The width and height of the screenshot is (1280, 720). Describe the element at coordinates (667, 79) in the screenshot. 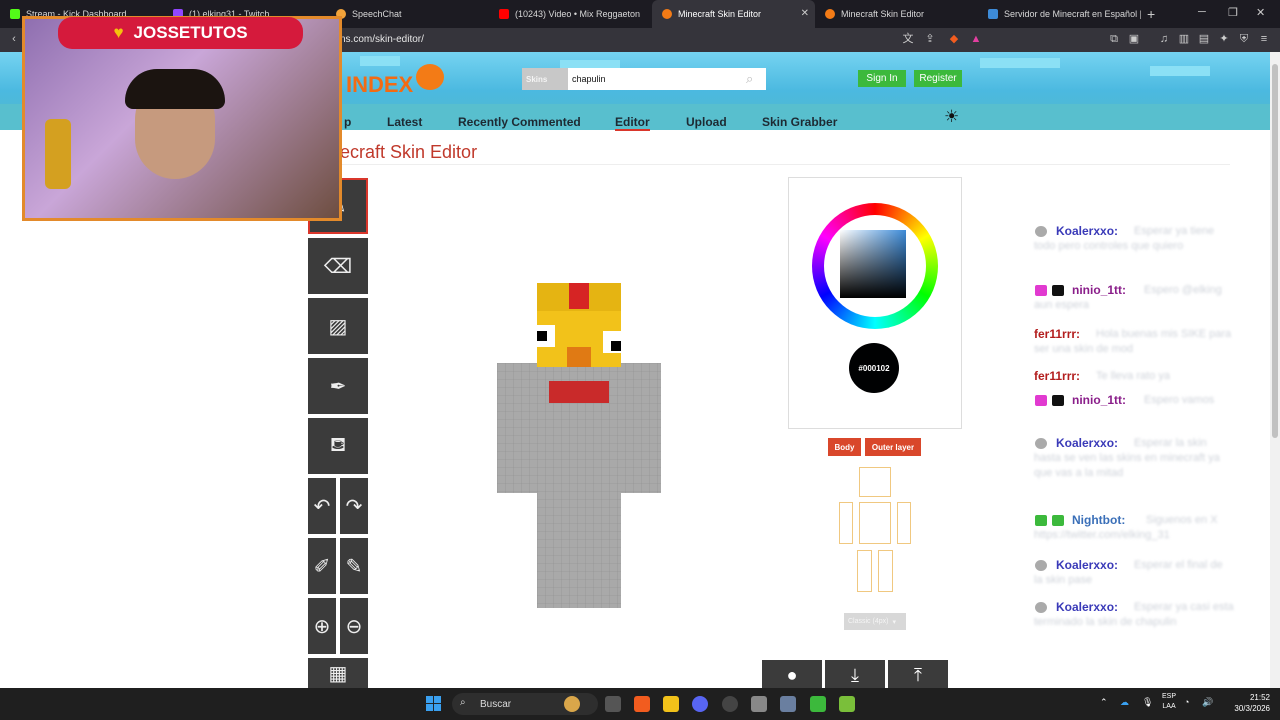

I see `search-input` at that location.